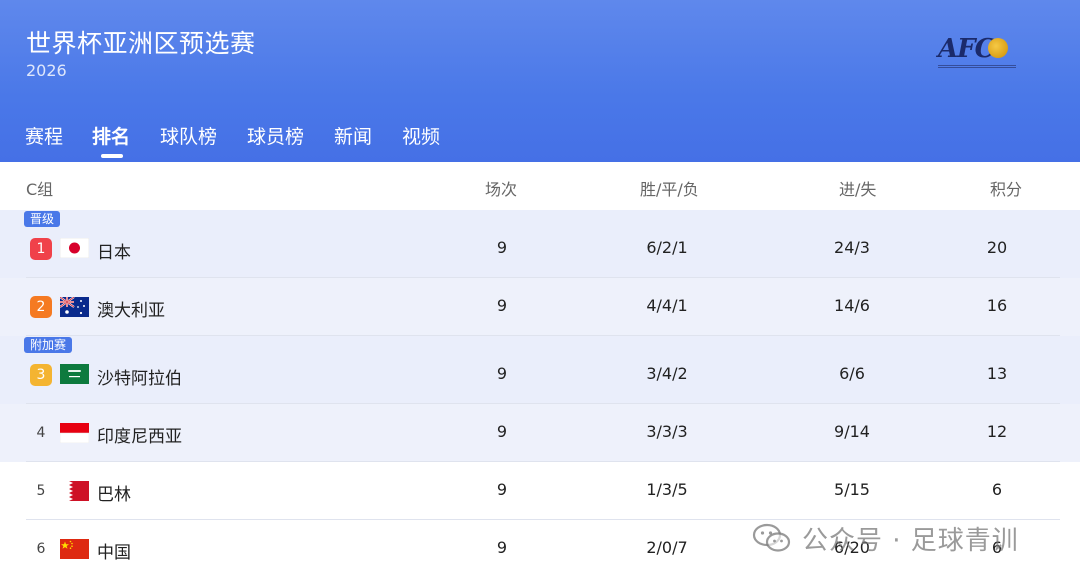 This screenshot has height=579, width=1080. Describe the element at coordinates (966, 49) in the screenshot. I see `afc-logo-text: AFC` at that location.